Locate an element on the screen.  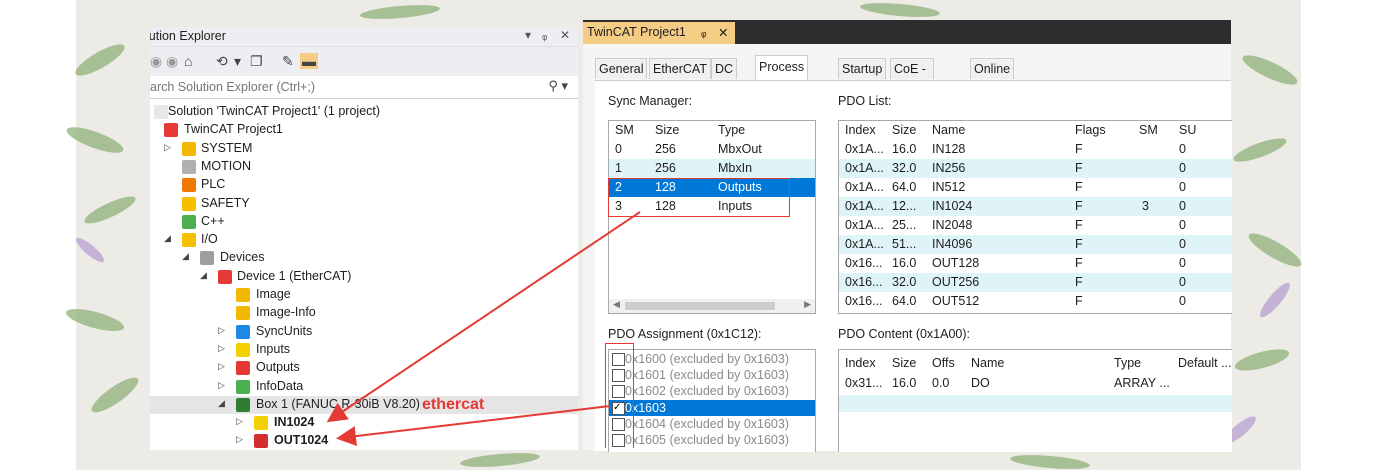
tree-item: ◢ Box 1 (FANUC R-30iB V8.20) is located at coordinates (364, 404).